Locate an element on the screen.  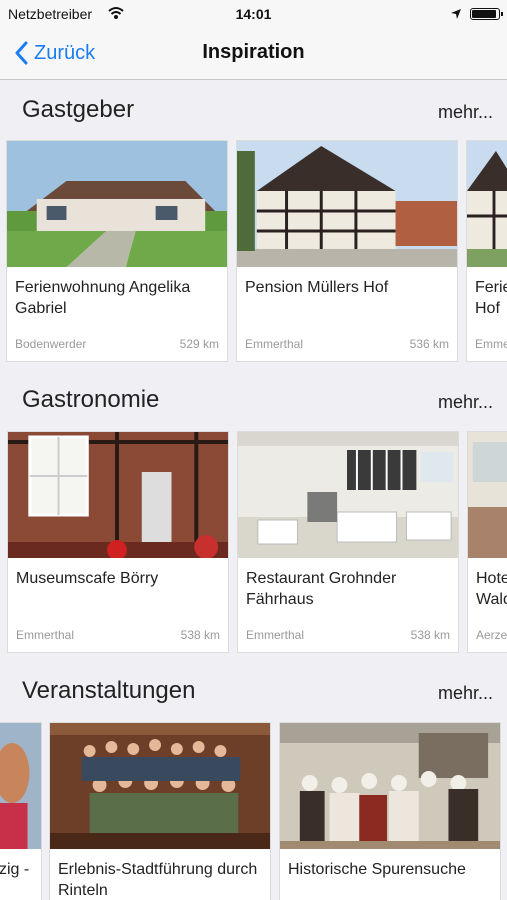
card-hotel-wald: Hote Wald Aerze is located at coordinates (487, 542).